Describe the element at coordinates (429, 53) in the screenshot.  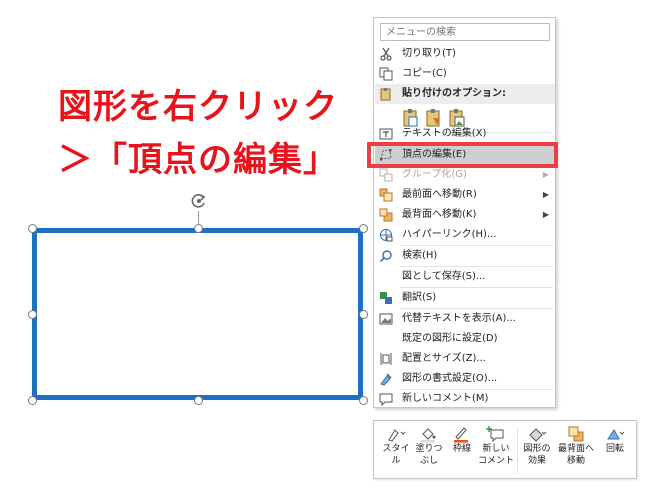
I see `menu-item-label: 切り取り(T)` at that location.